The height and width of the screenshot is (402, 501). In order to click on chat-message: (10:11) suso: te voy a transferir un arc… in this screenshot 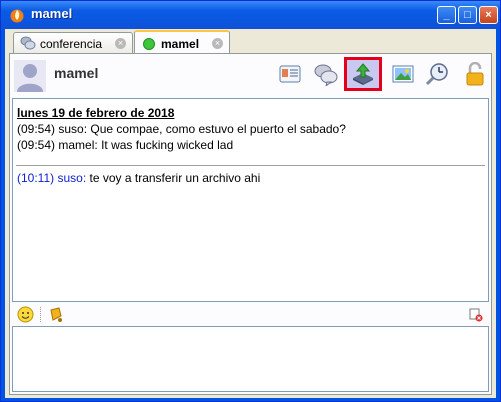, I will do `click(138, 178)`.